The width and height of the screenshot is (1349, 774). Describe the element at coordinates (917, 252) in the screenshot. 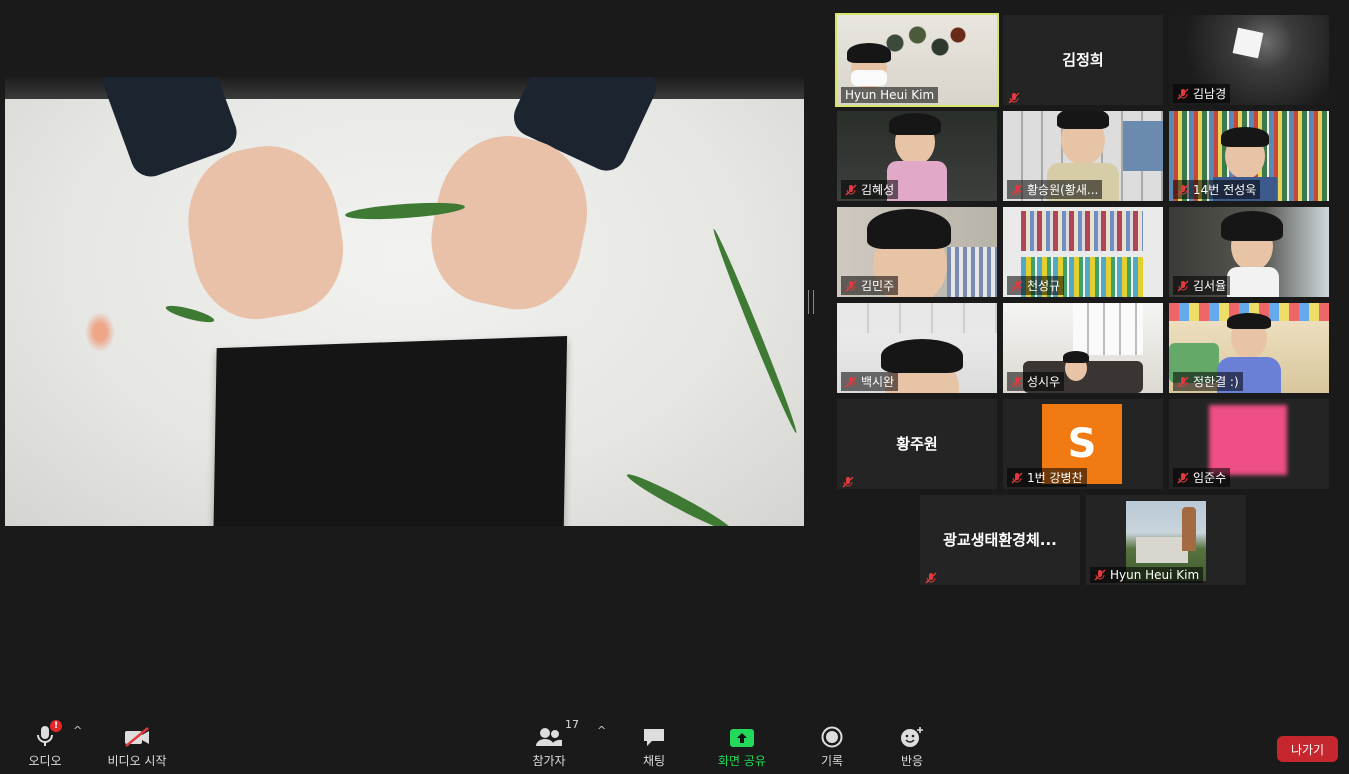

I see `participant-tile: 김민주` at that location.